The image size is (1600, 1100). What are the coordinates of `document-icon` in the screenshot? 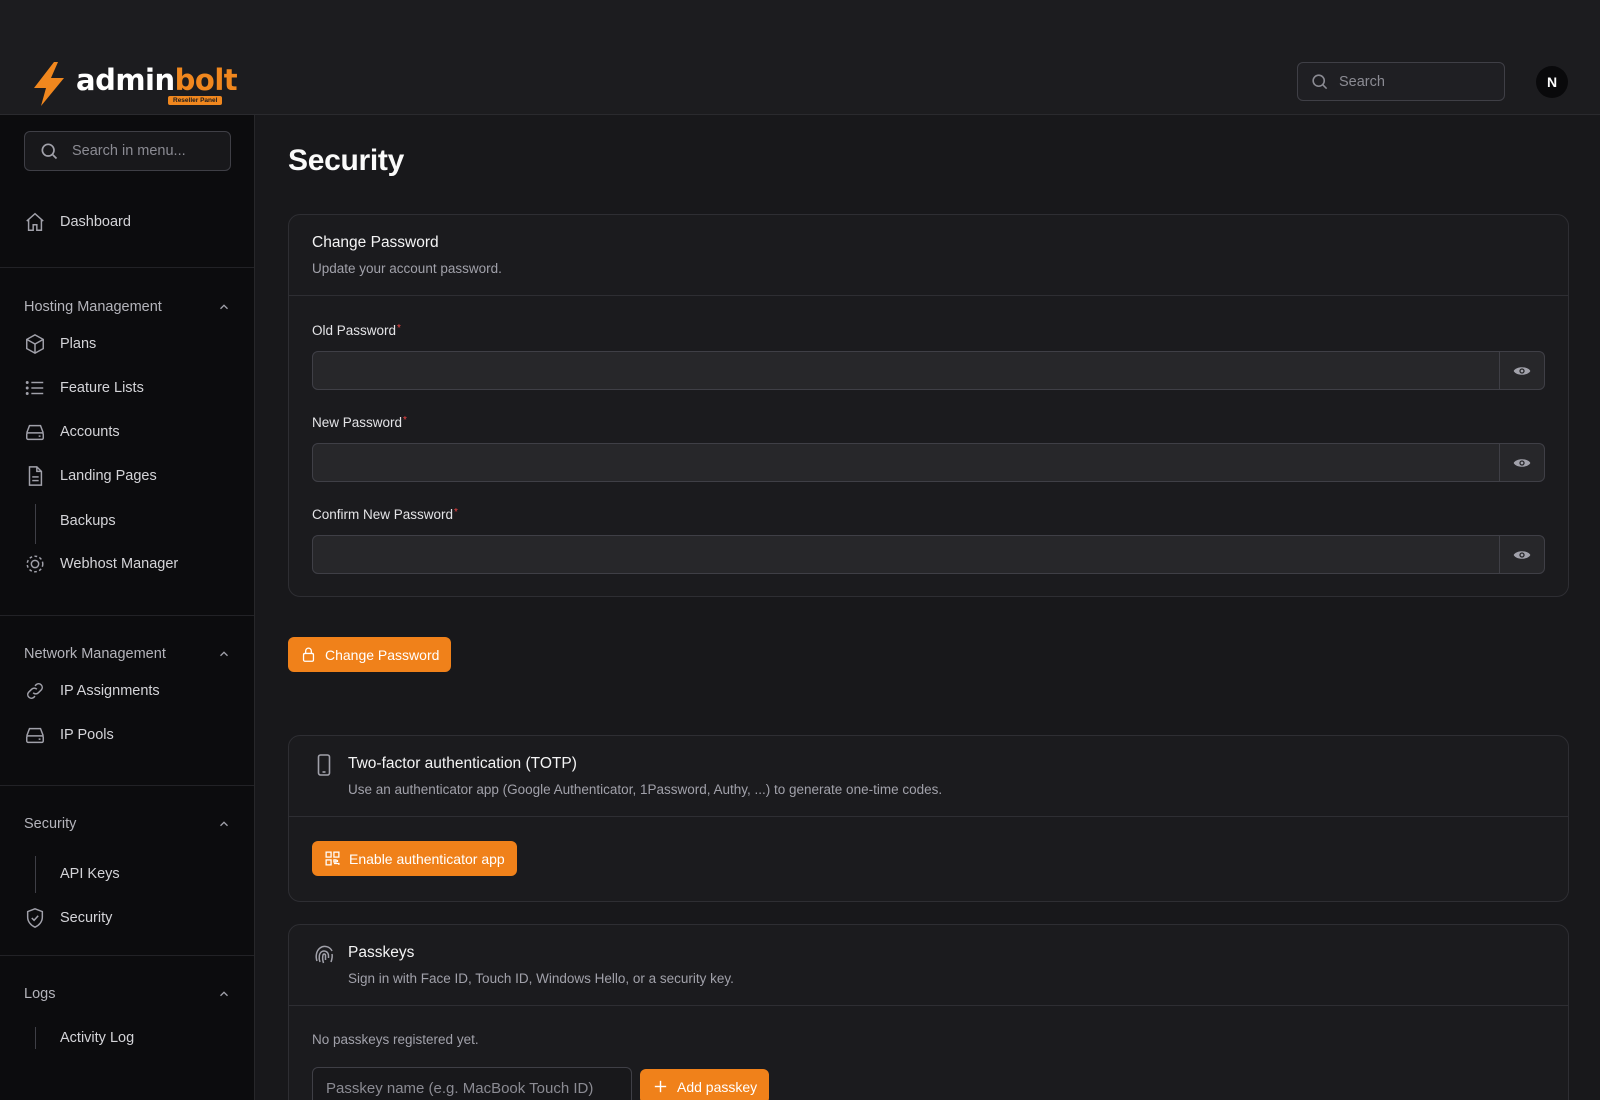 It's located at (35, 476).